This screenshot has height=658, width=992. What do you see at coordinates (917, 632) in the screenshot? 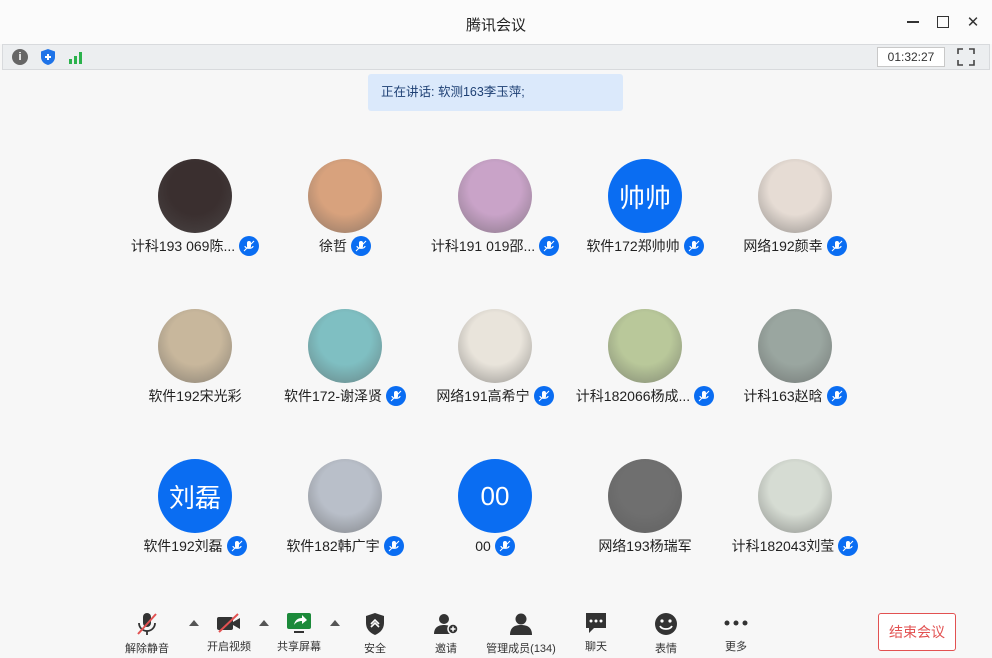
I see `end-meeting-button: 结束会议` at bounding box center [917, 632].